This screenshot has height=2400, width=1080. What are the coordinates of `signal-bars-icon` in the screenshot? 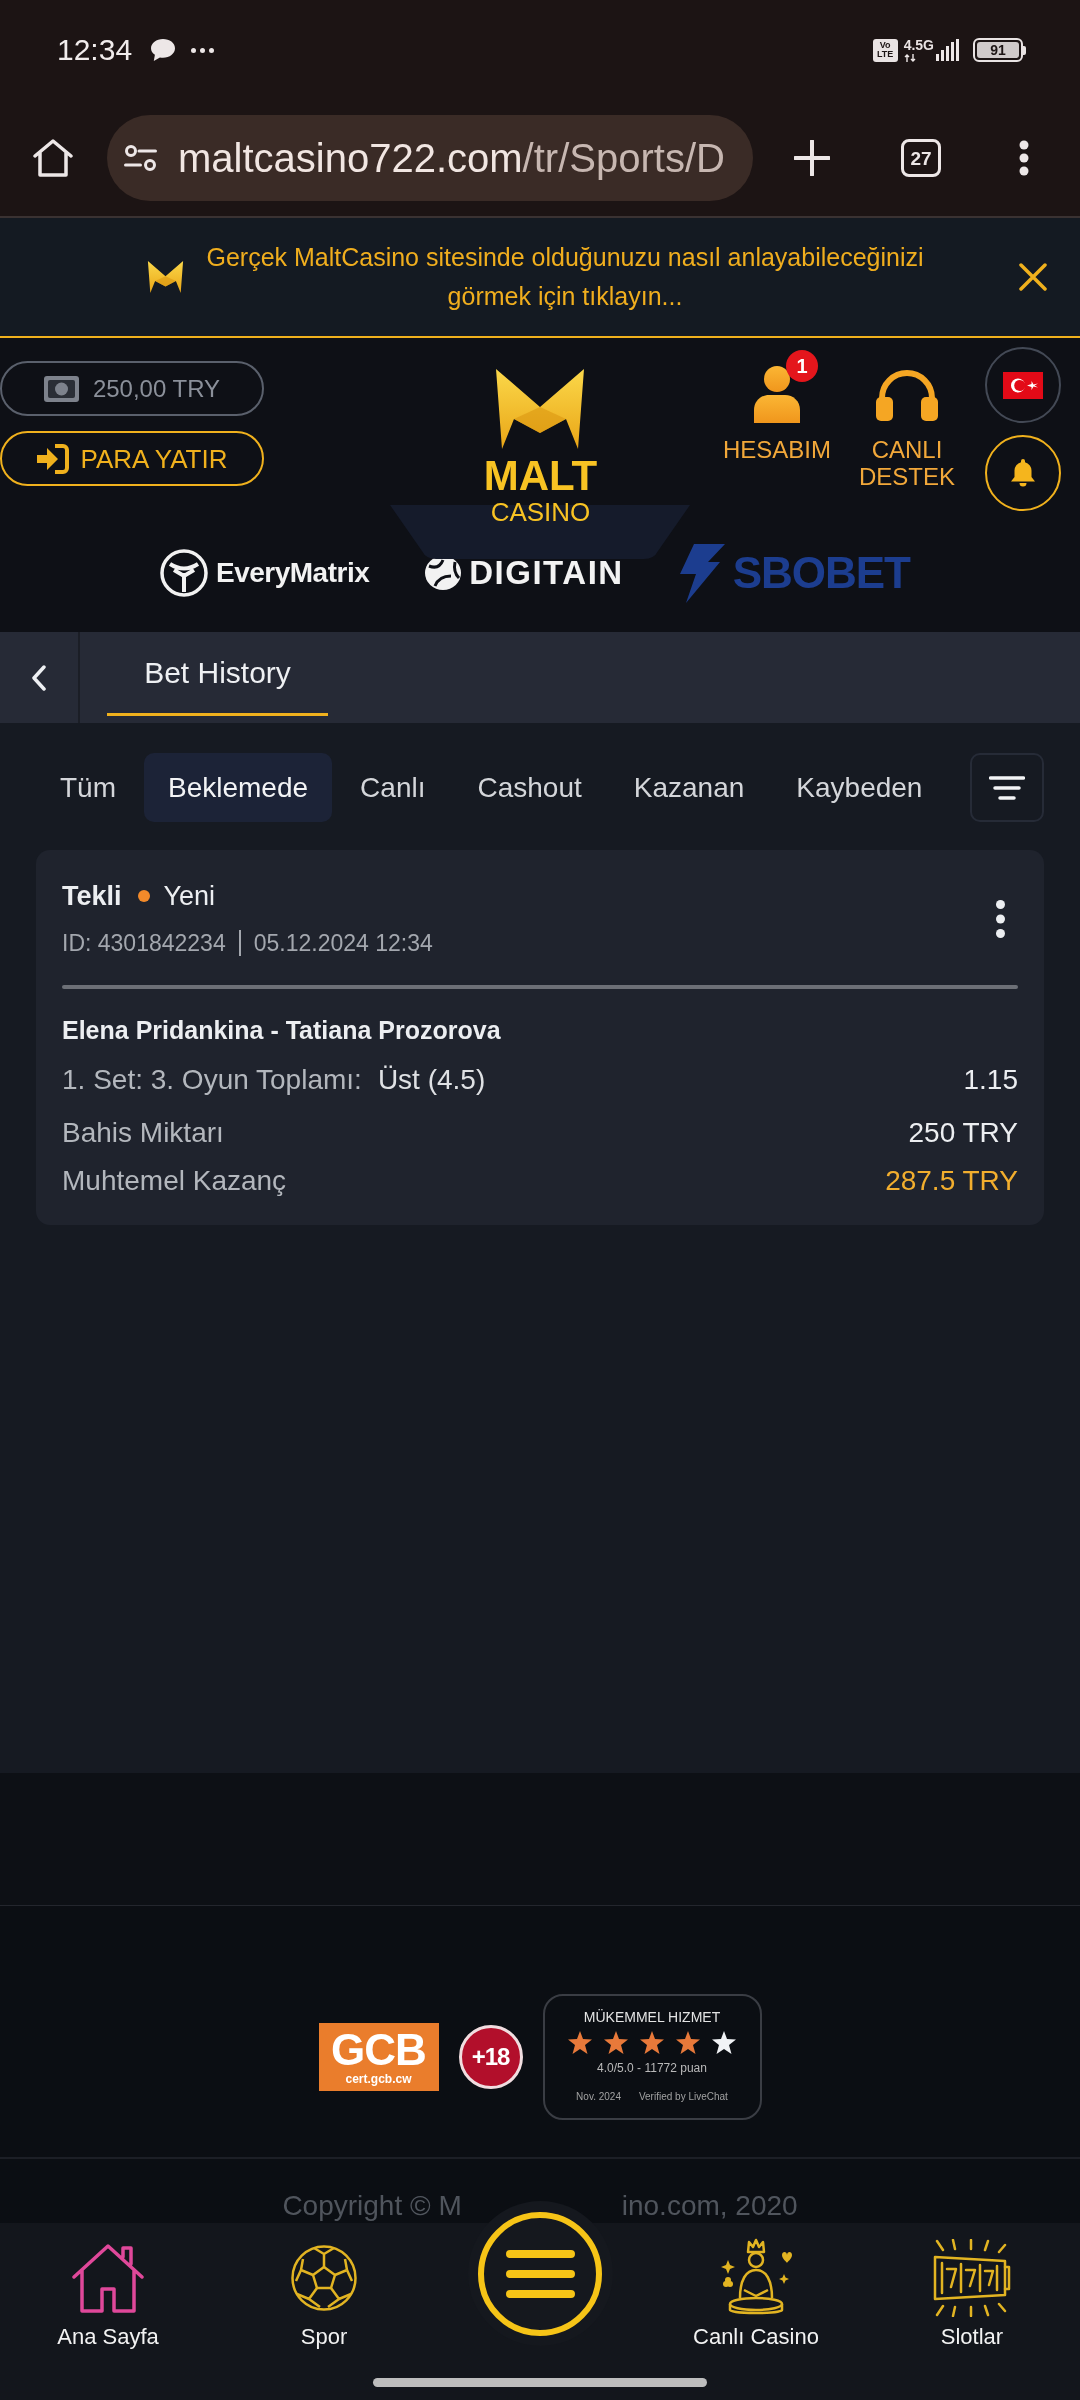 It's located at (948, 50).